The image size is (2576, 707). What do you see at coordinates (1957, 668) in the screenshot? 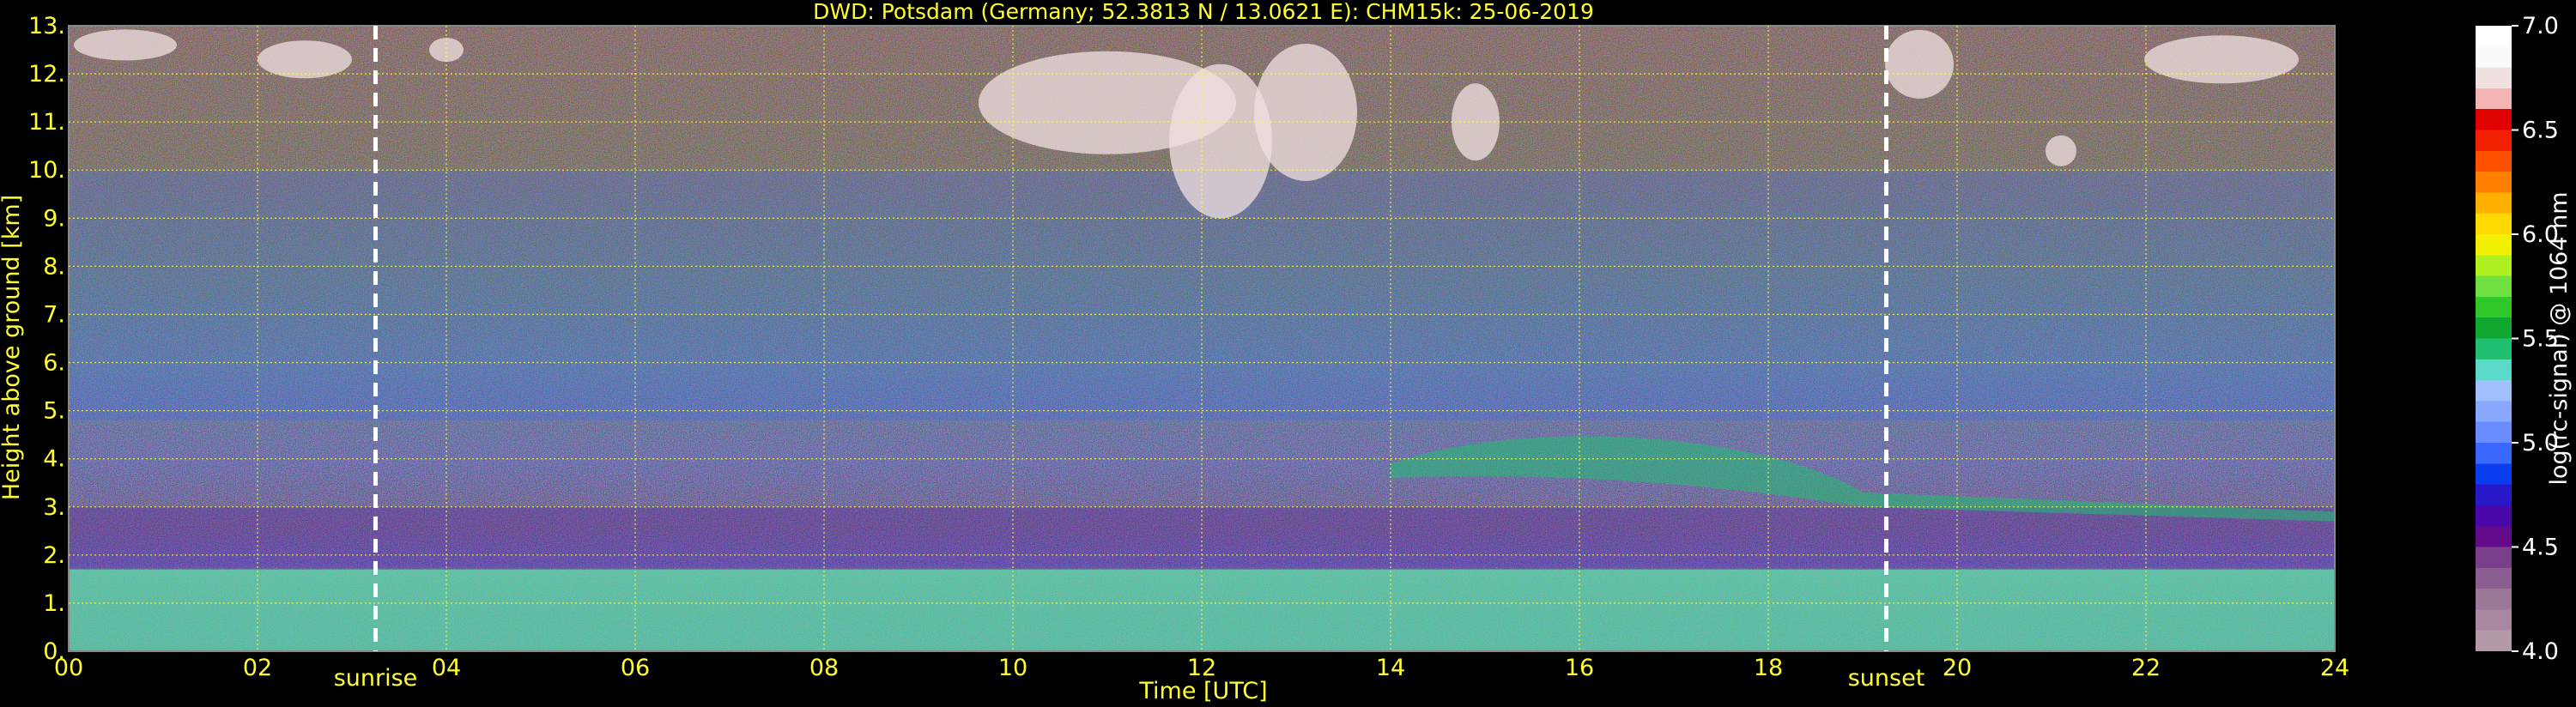
I see `x-tick-label: 20` at bounding box center [1957, 668].